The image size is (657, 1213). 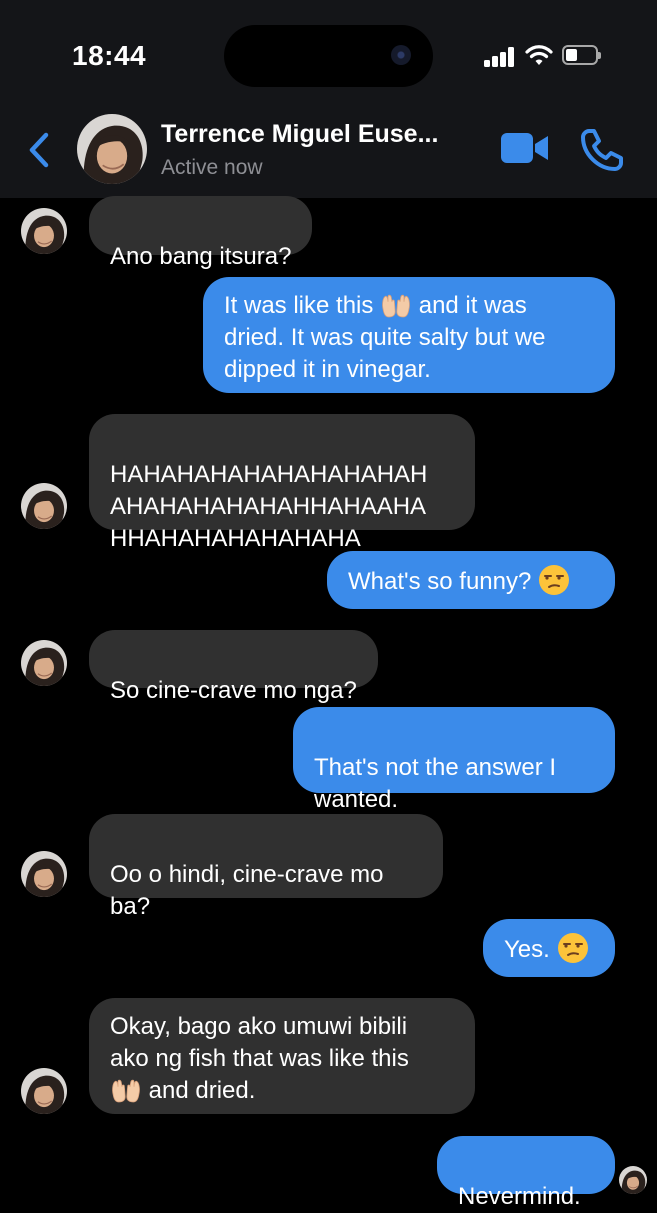 What do you see at coordinates (39, 150) in the screenshot?
I see `back-chevron-icon` at bounding box center [39, 150].